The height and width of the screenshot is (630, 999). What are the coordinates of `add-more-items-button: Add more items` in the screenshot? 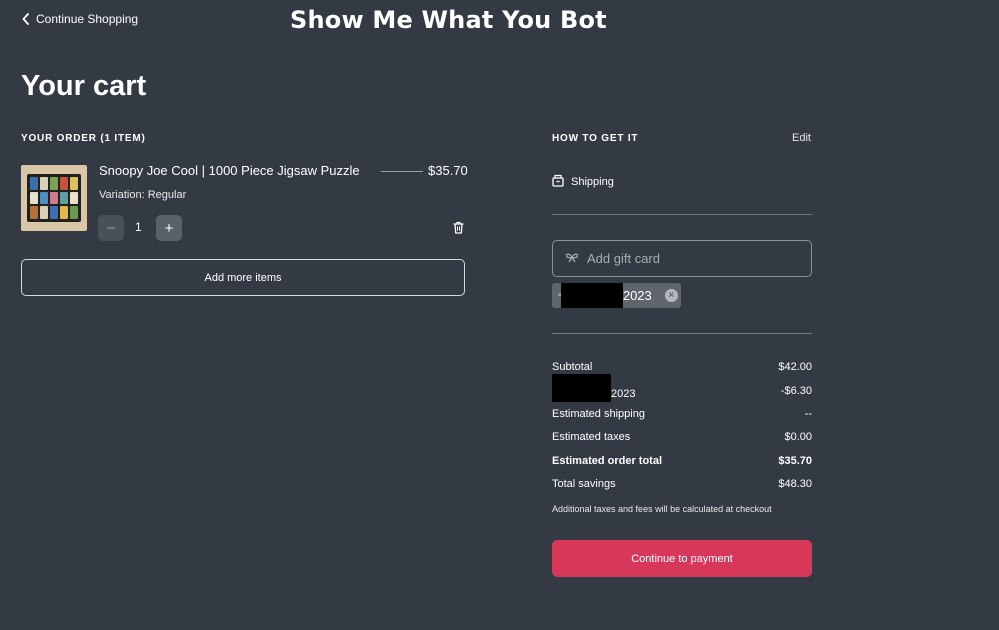 It's located at (243, 277).